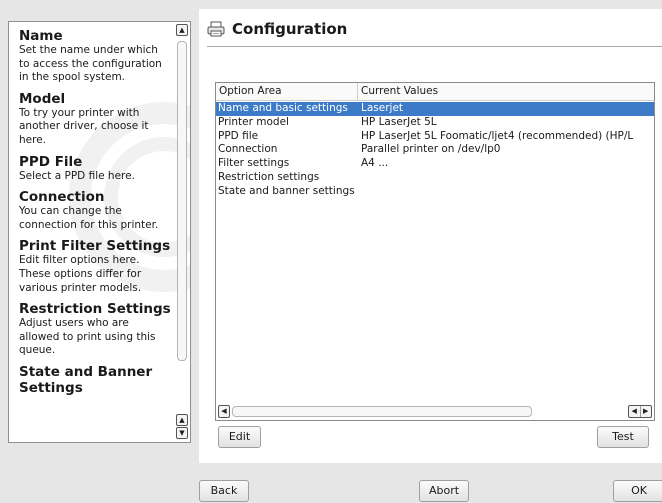 Image resolution: width=662 pixels, height=503 pixels. I want to click on help-scrollbar: ▲ ▲ ▼, so click(182, 232).